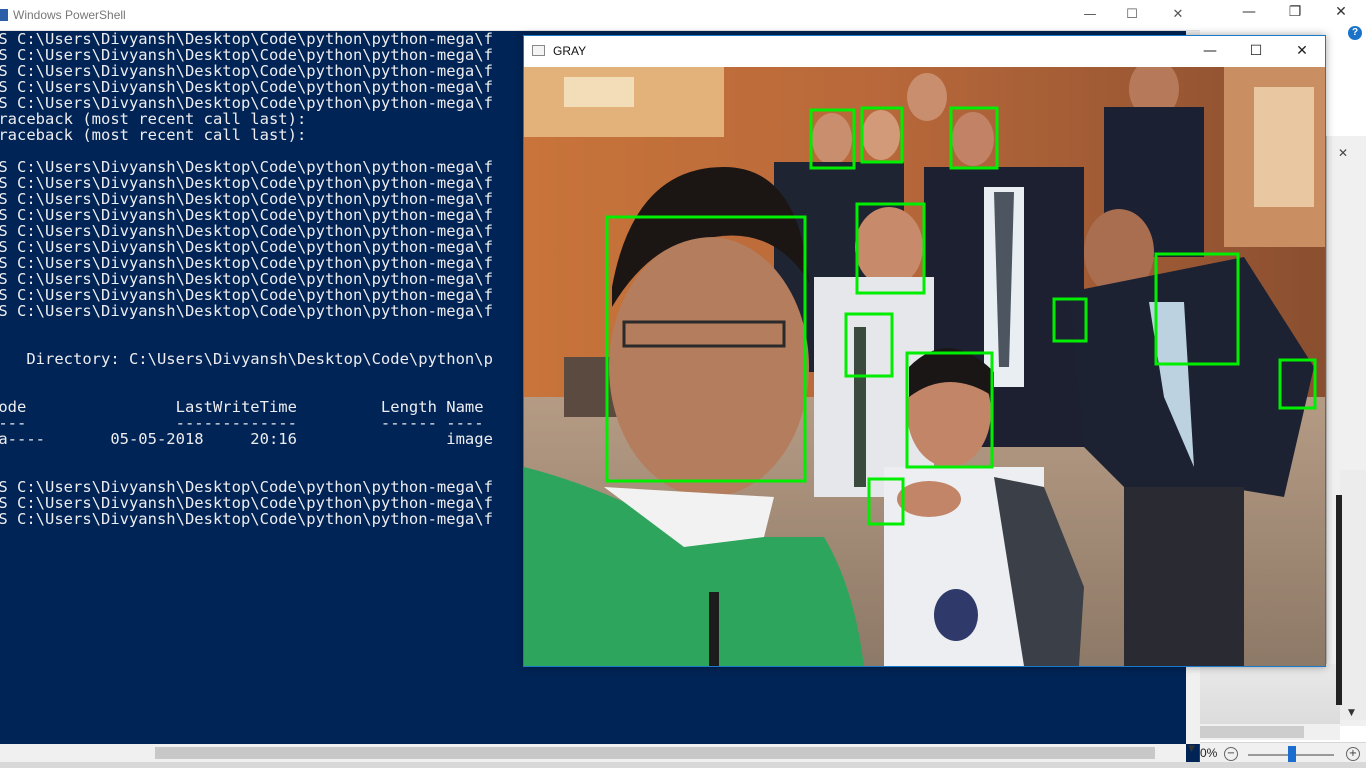  Describe the element at coordinates (1292, 754) in the screenshot. I see `zoom-slider-thumb` at that location.